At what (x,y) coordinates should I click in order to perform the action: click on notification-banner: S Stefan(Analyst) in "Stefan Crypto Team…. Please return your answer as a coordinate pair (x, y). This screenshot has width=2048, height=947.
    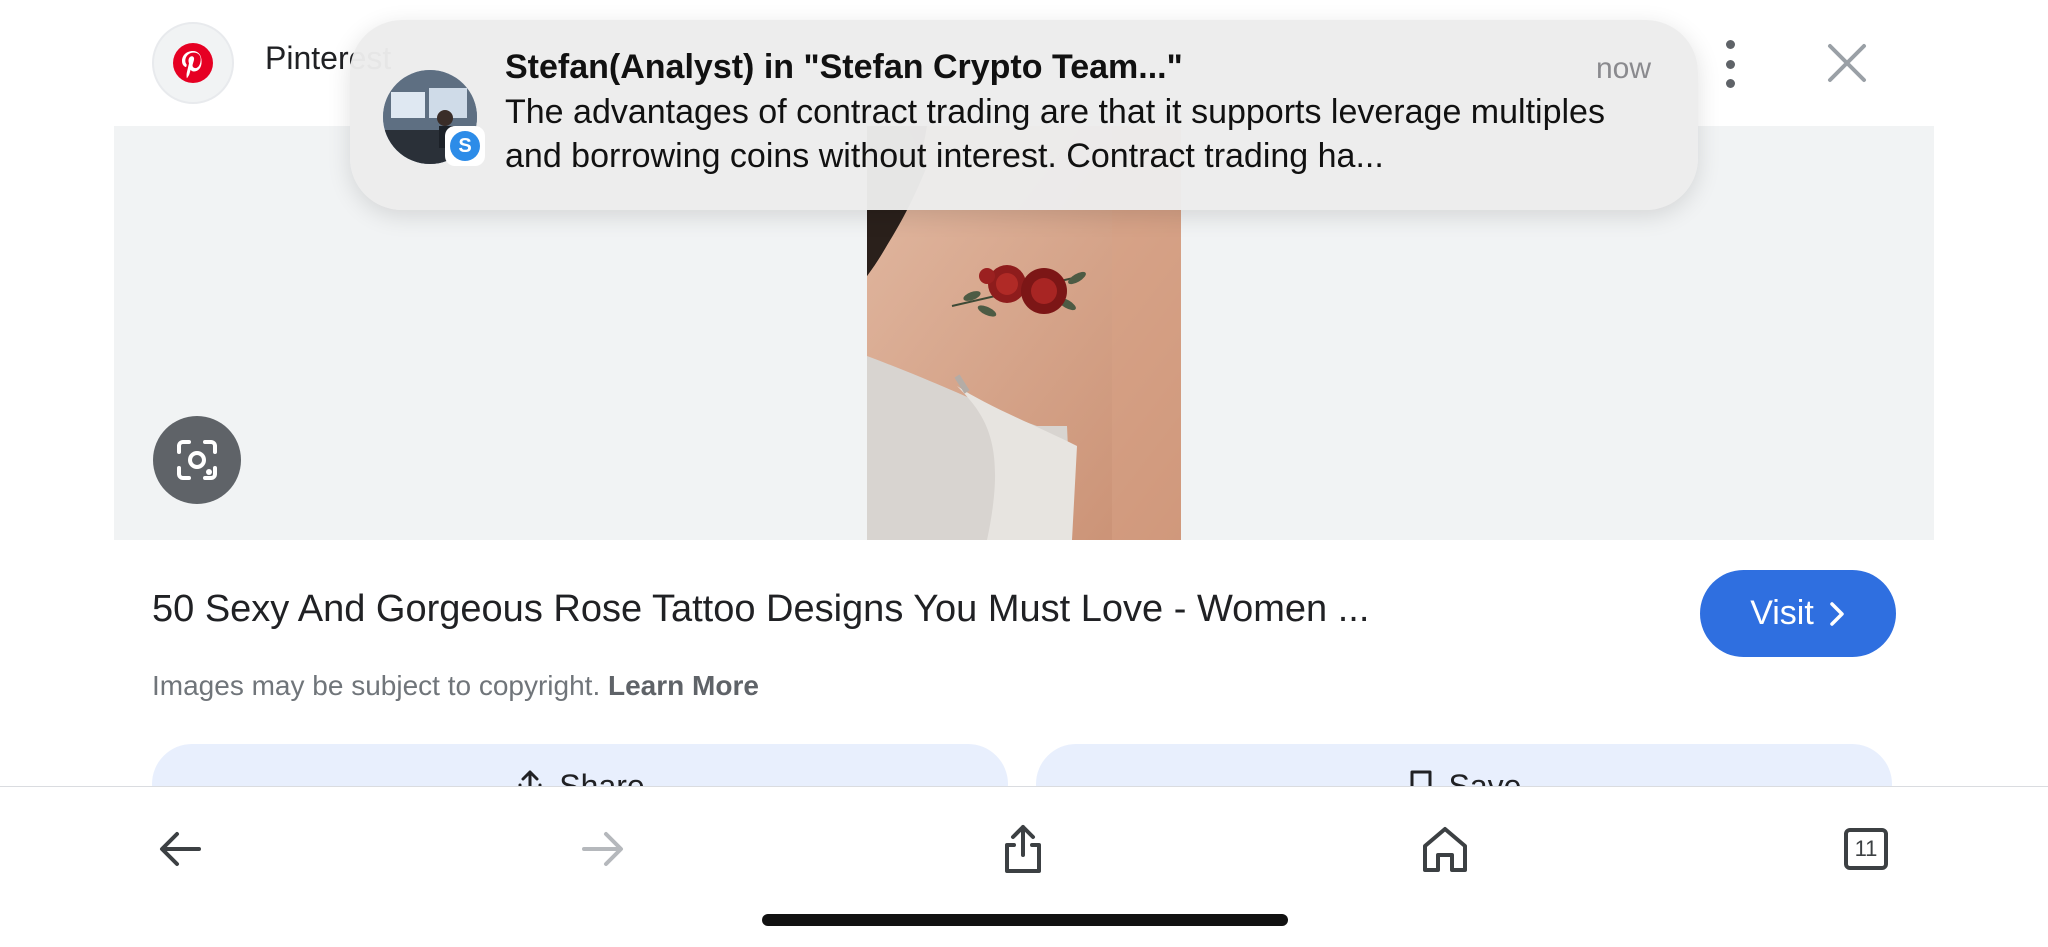
    Looking at the image, I should click on (1024, 115).